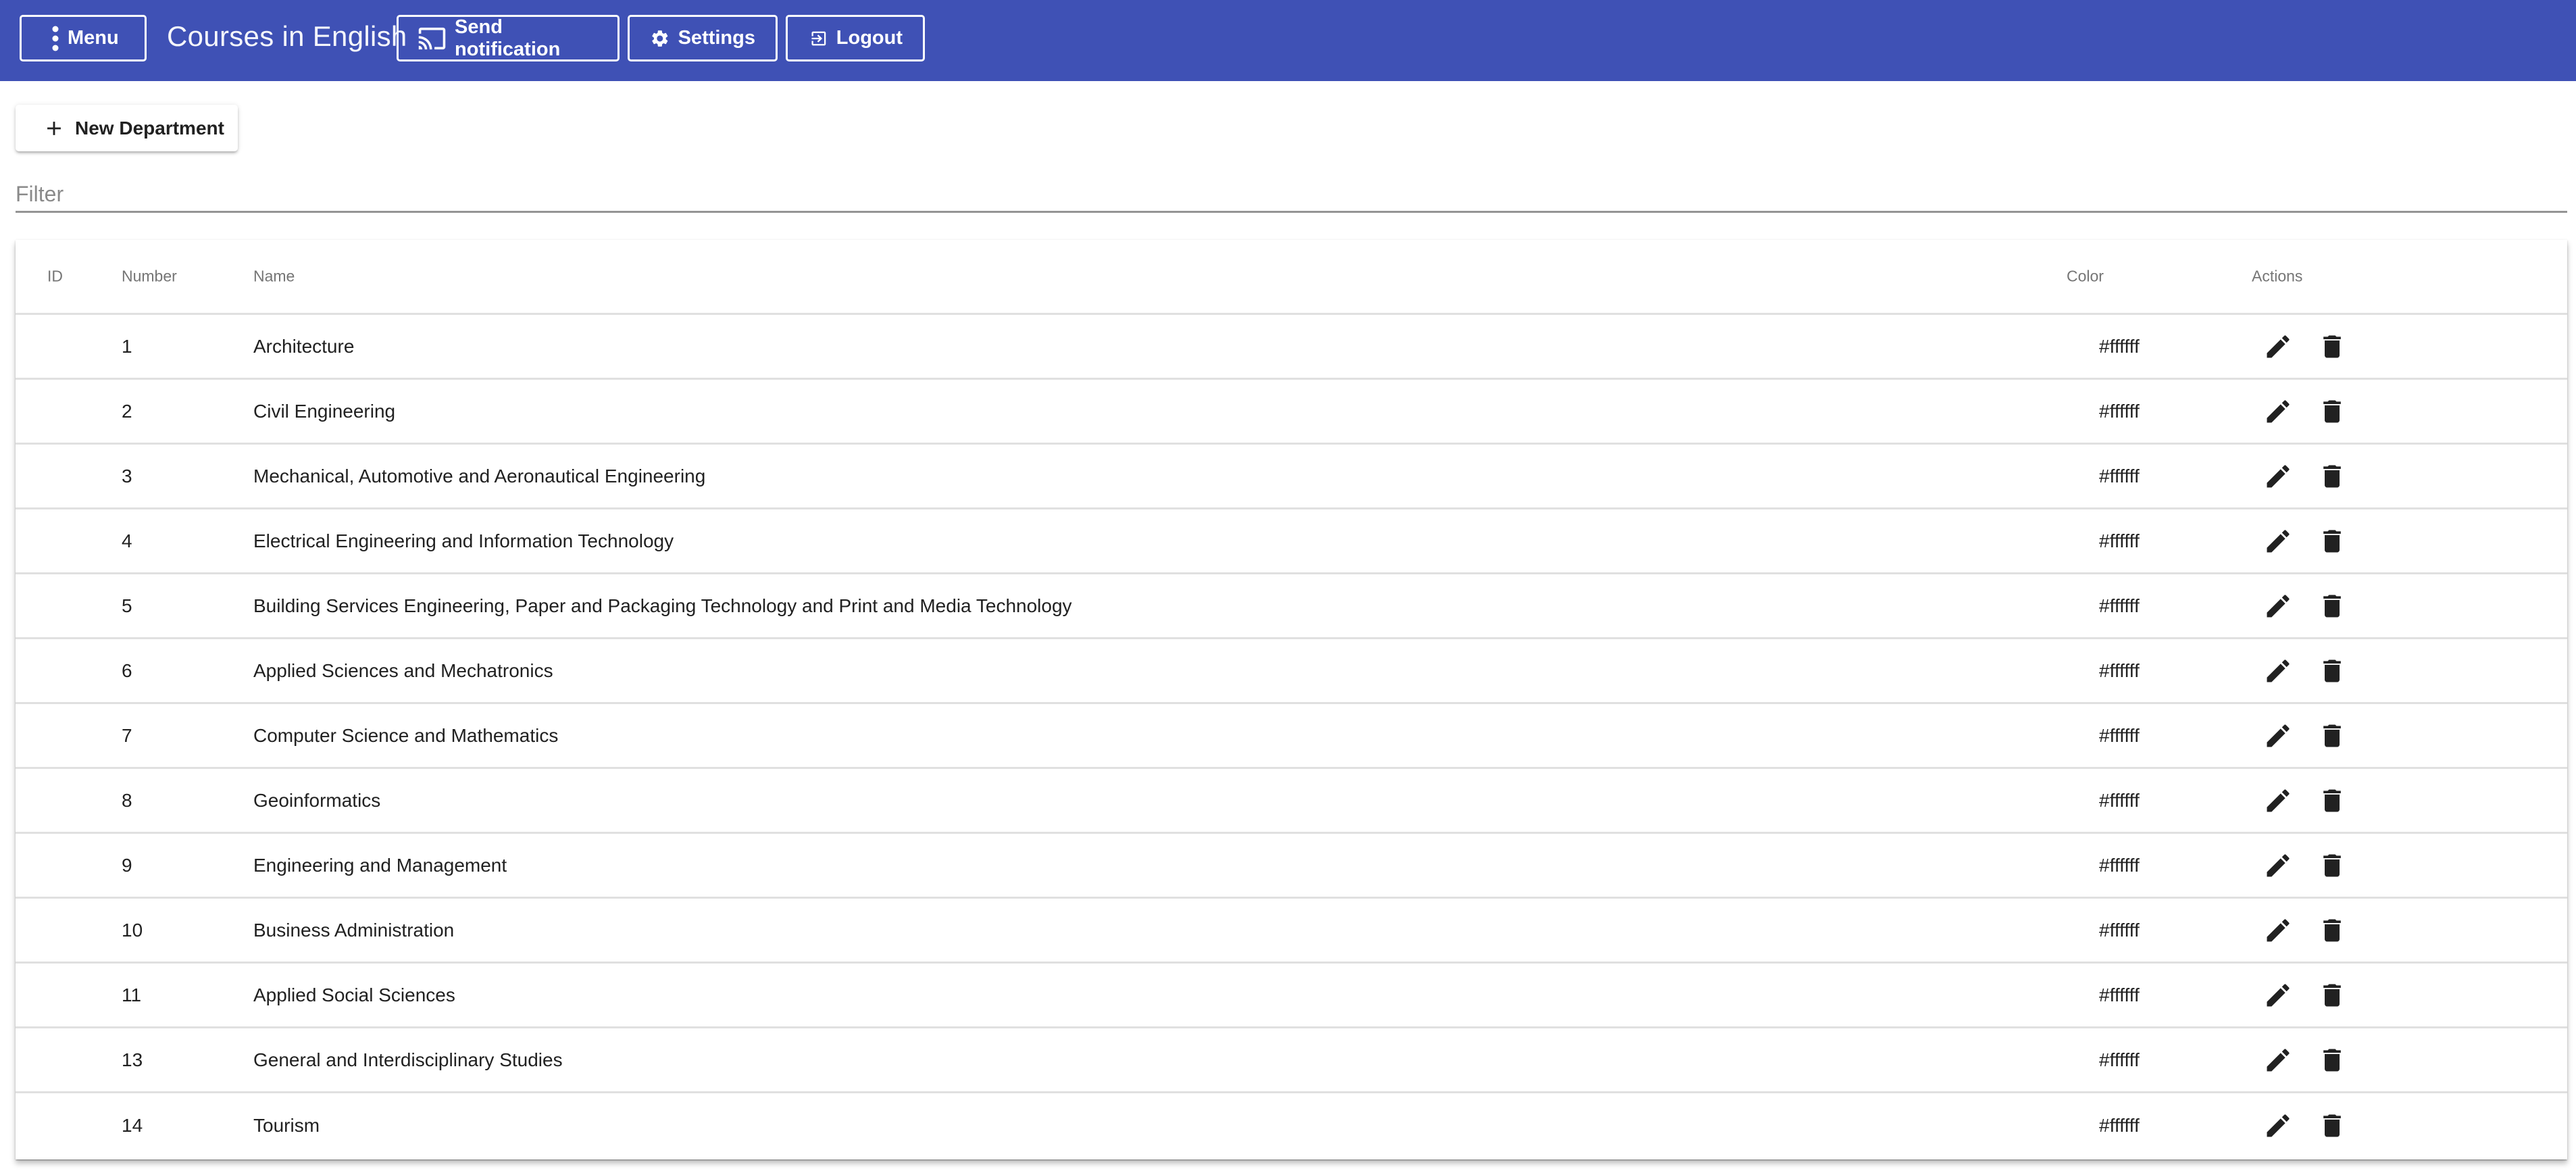  I want to click on send-notification-label: Send notification, so click(508, 38).